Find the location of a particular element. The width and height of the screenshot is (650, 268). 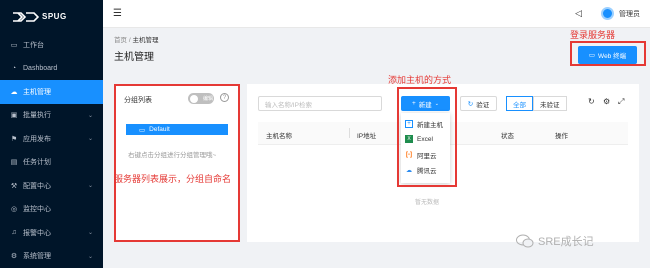

username: 管理员 is located at coordinates (629, 14).